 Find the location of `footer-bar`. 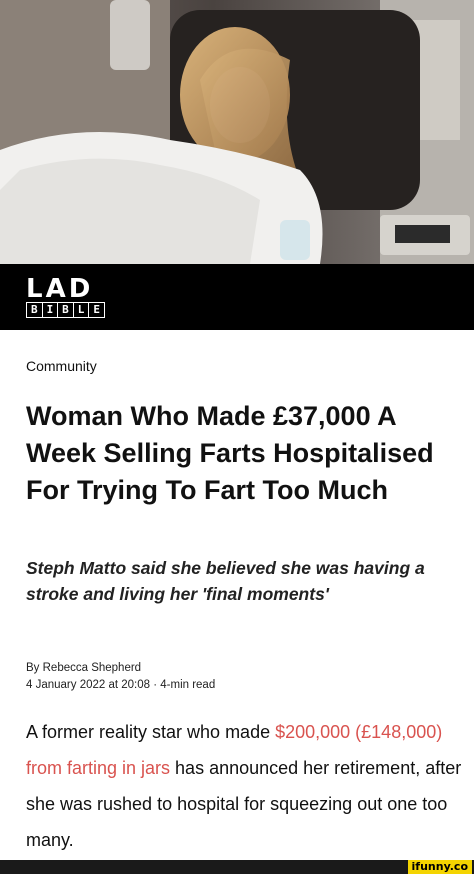

footer-bar is located at coordinates (237, 867).